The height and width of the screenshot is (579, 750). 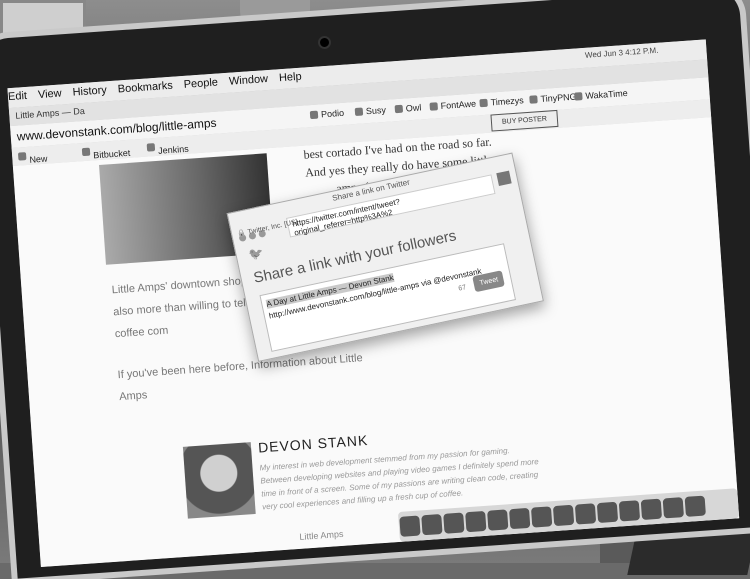 What do you see at coordinates (33, 163) in the screenshot?
I see `bookmark-new-relic: New Relic` at bounding box center [33, 163].